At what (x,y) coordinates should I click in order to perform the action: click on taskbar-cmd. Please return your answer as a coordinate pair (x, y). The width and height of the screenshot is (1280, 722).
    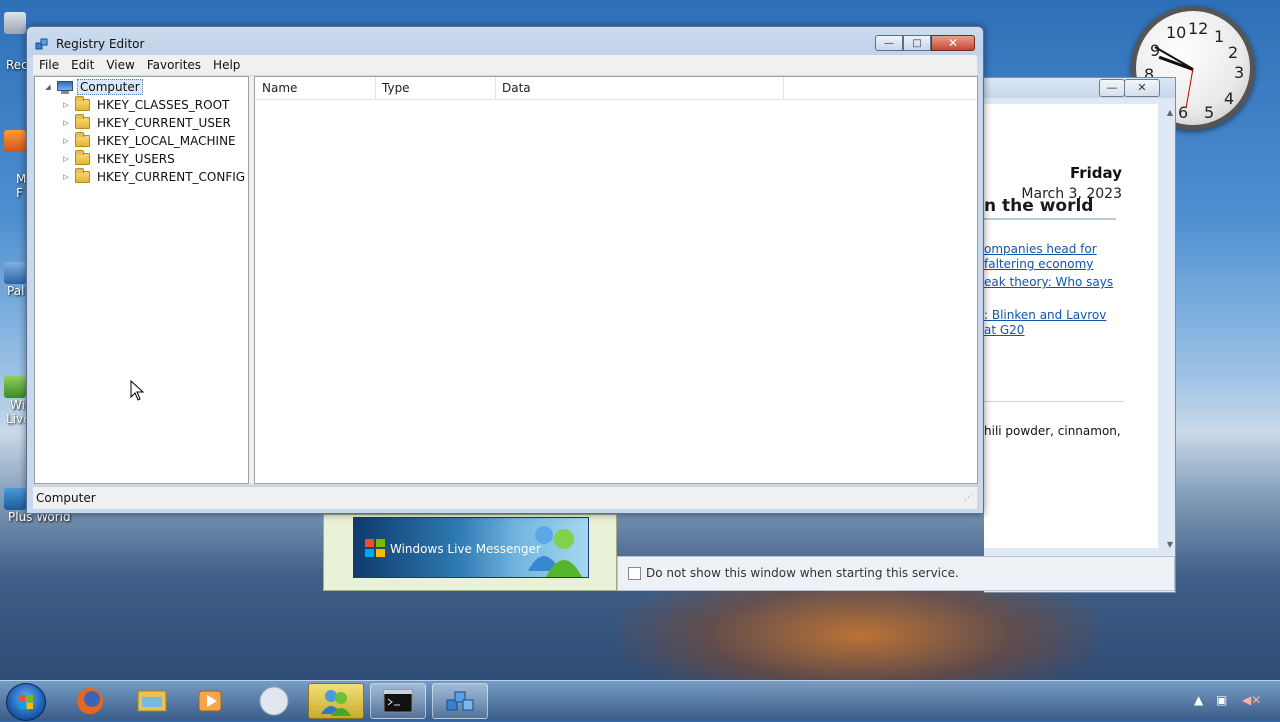
    Looking at the image, I should click on (398, 701).